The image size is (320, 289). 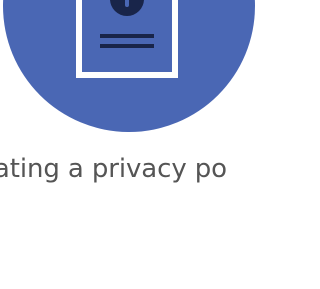 I want to click on document-icon, so click(x=127, y=39).